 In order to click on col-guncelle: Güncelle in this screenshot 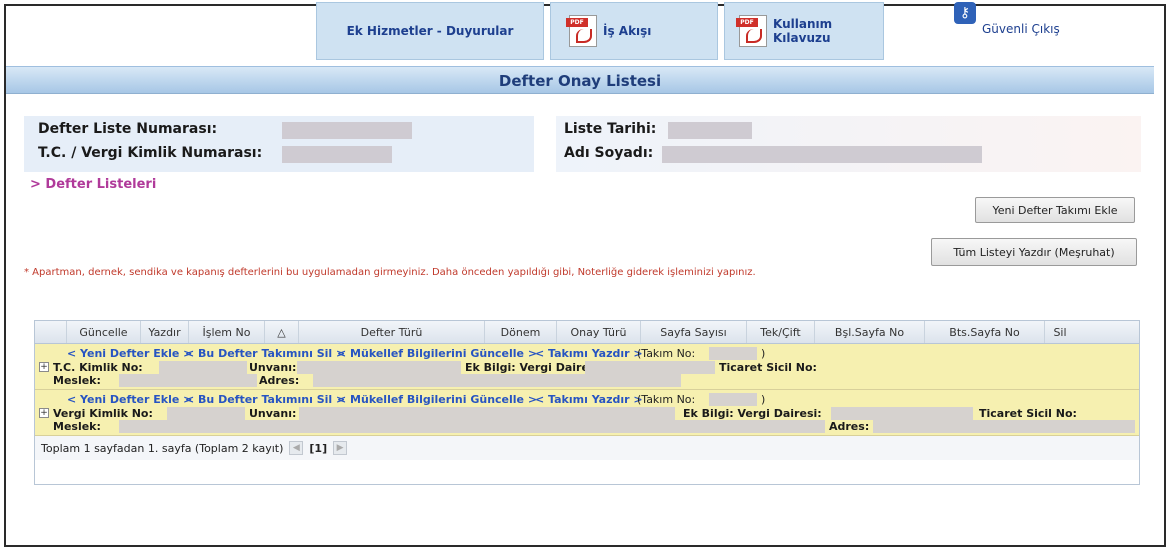, I will do `click(104, 332)`.